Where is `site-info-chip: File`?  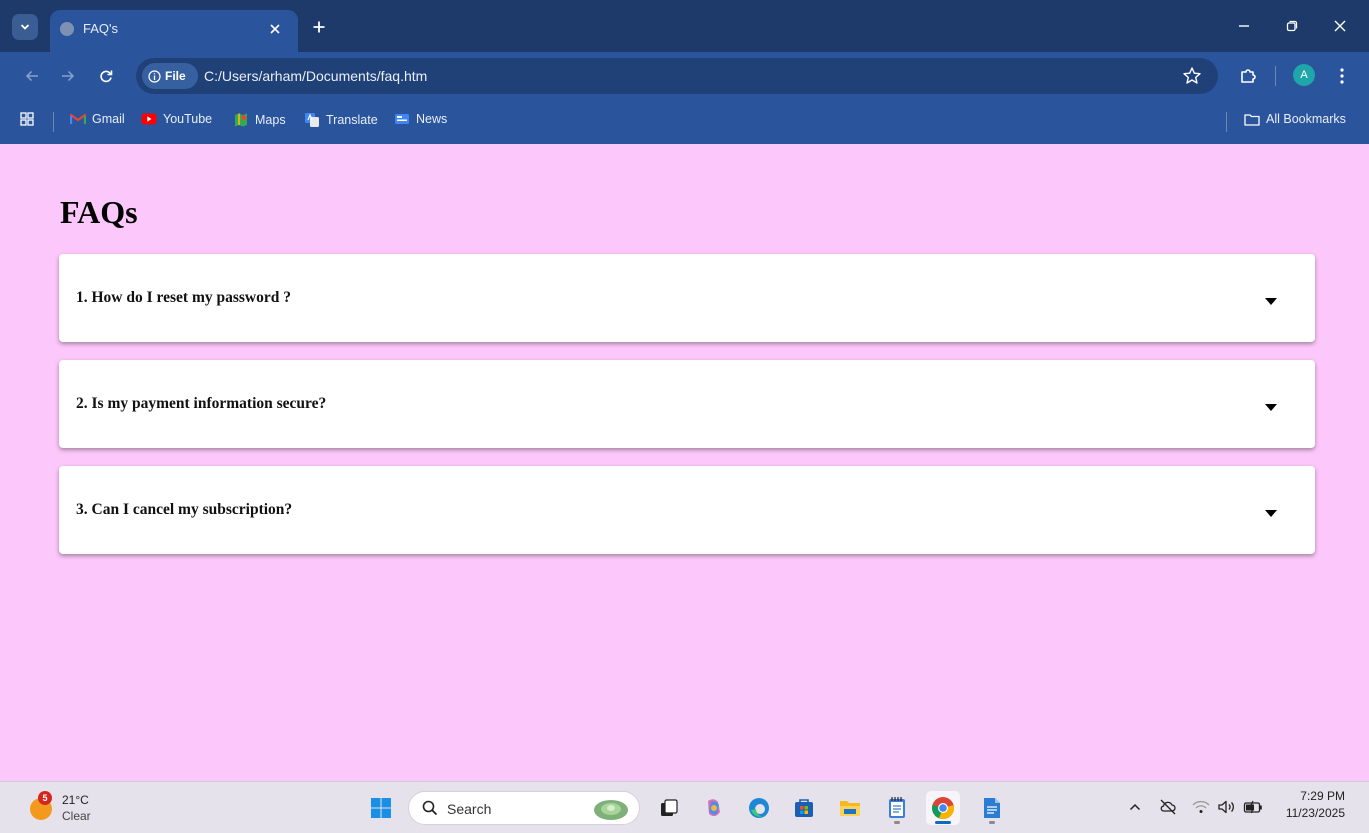
site-info-chip: File is located at coordinates (170, 76).